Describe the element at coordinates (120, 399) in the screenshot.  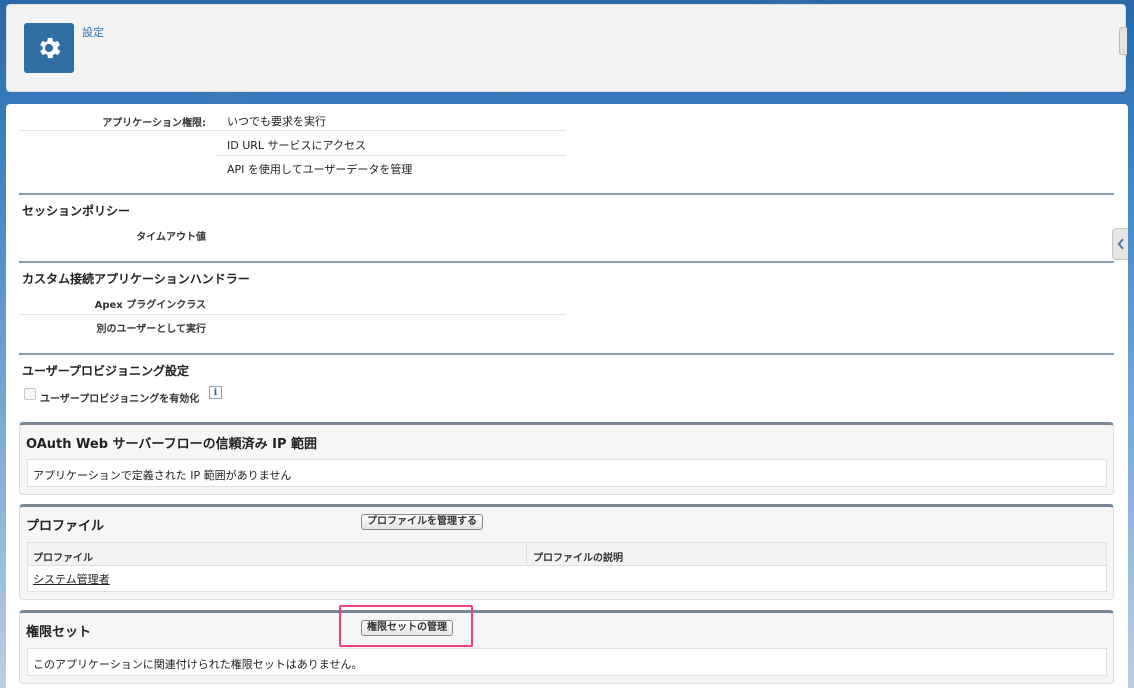
I see `enable-provisioning-label: ユーザープロビジョニングを有効化` at that location.